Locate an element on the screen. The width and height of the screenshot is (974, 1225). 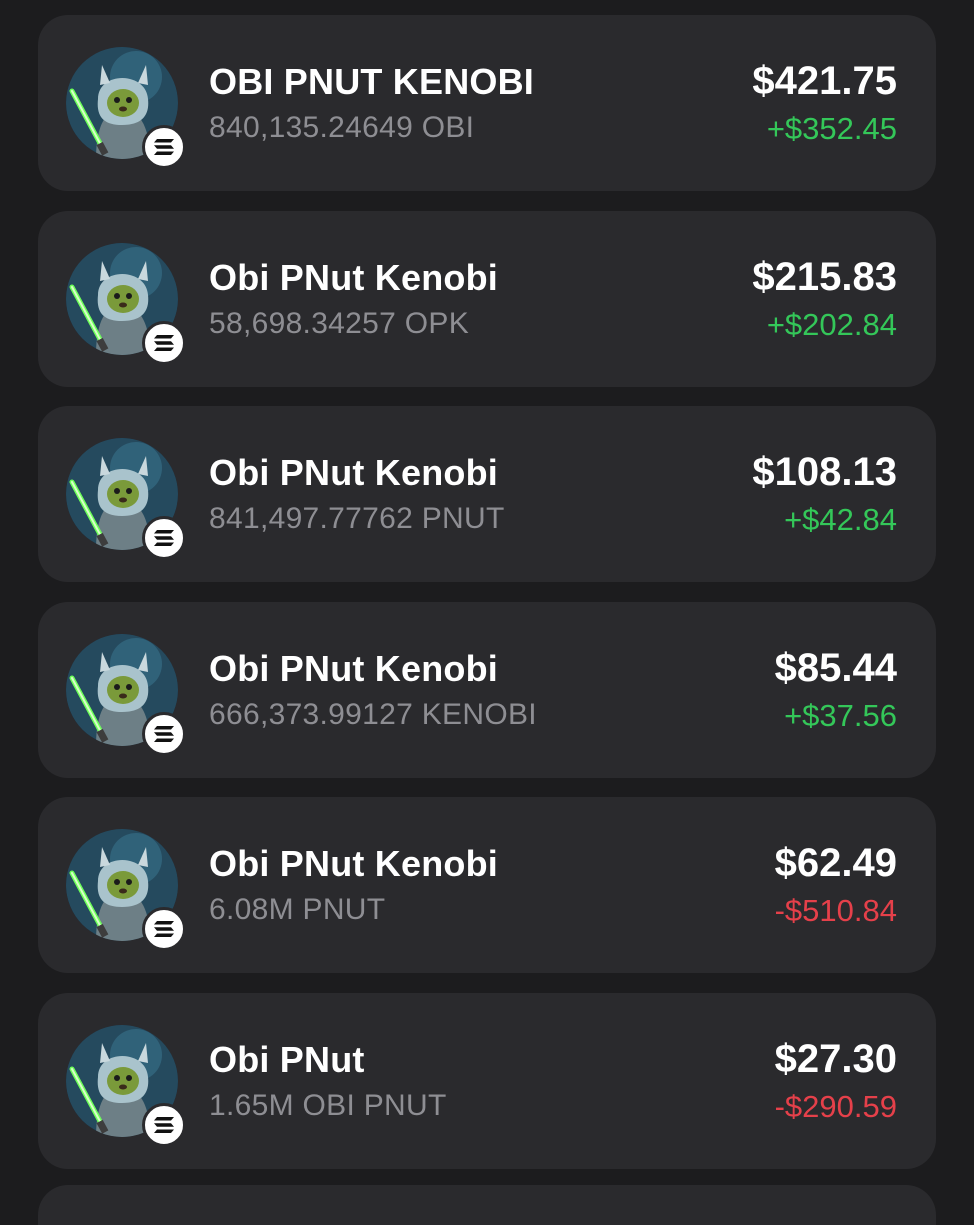
token-name: Obi PNut is located at coordinates (287, 1059).